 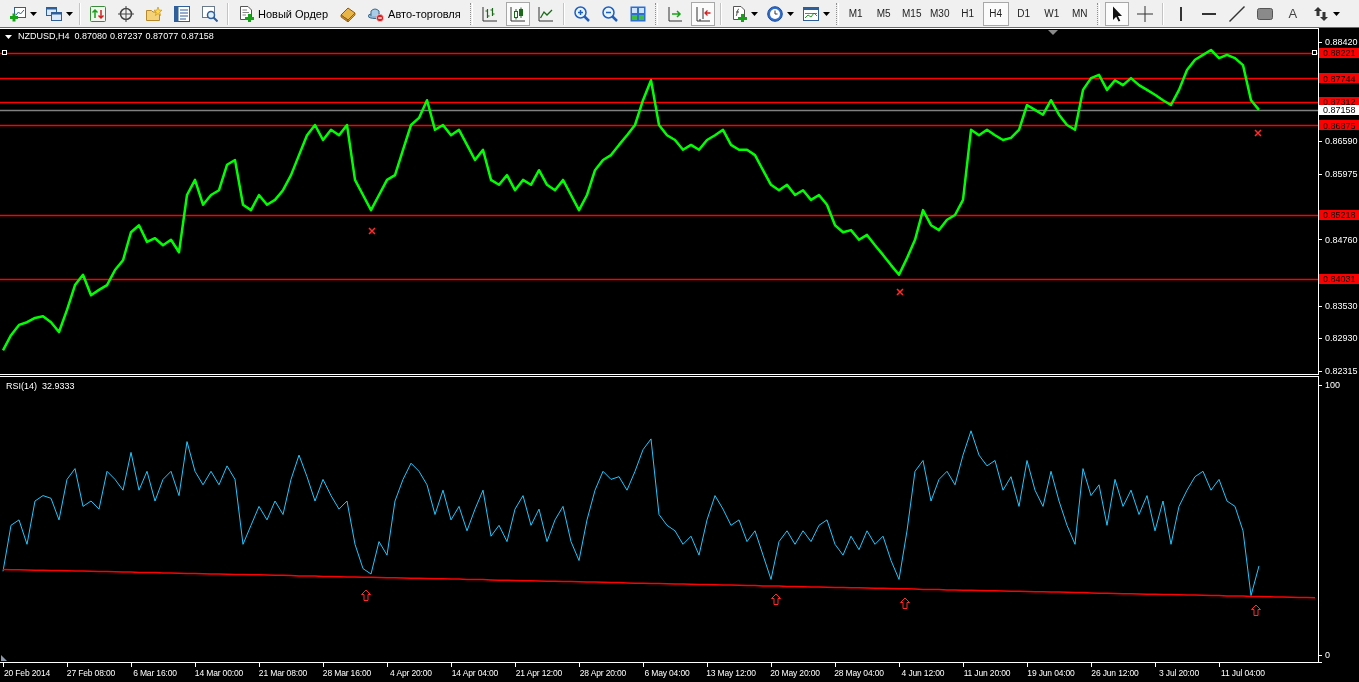 What do you see at coordinates (1208, 13) in the screenshot?
I see `horizontal-line-icon` at bounding box center [1208, 13].